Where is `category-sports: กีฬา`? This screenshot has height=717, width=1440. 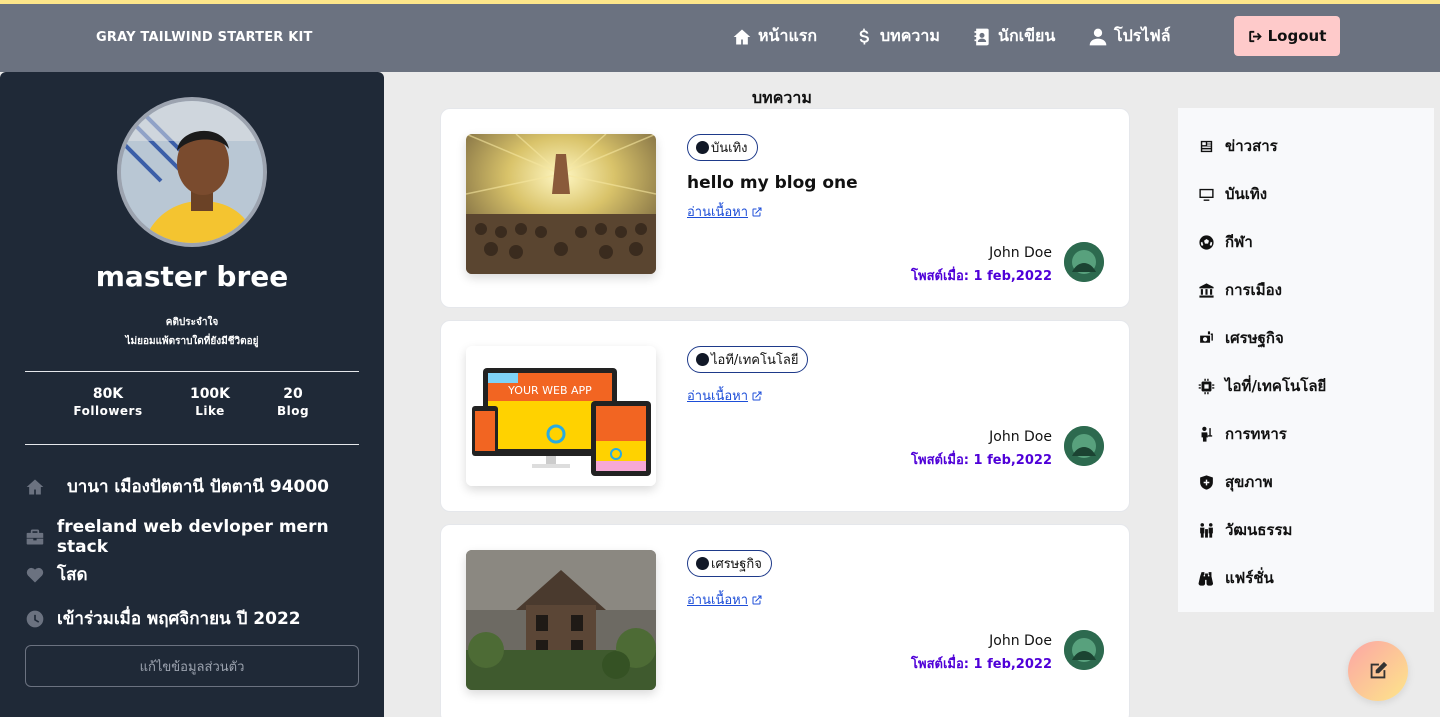 category-sports: กีฬา is located at coordinates (1225, 242).